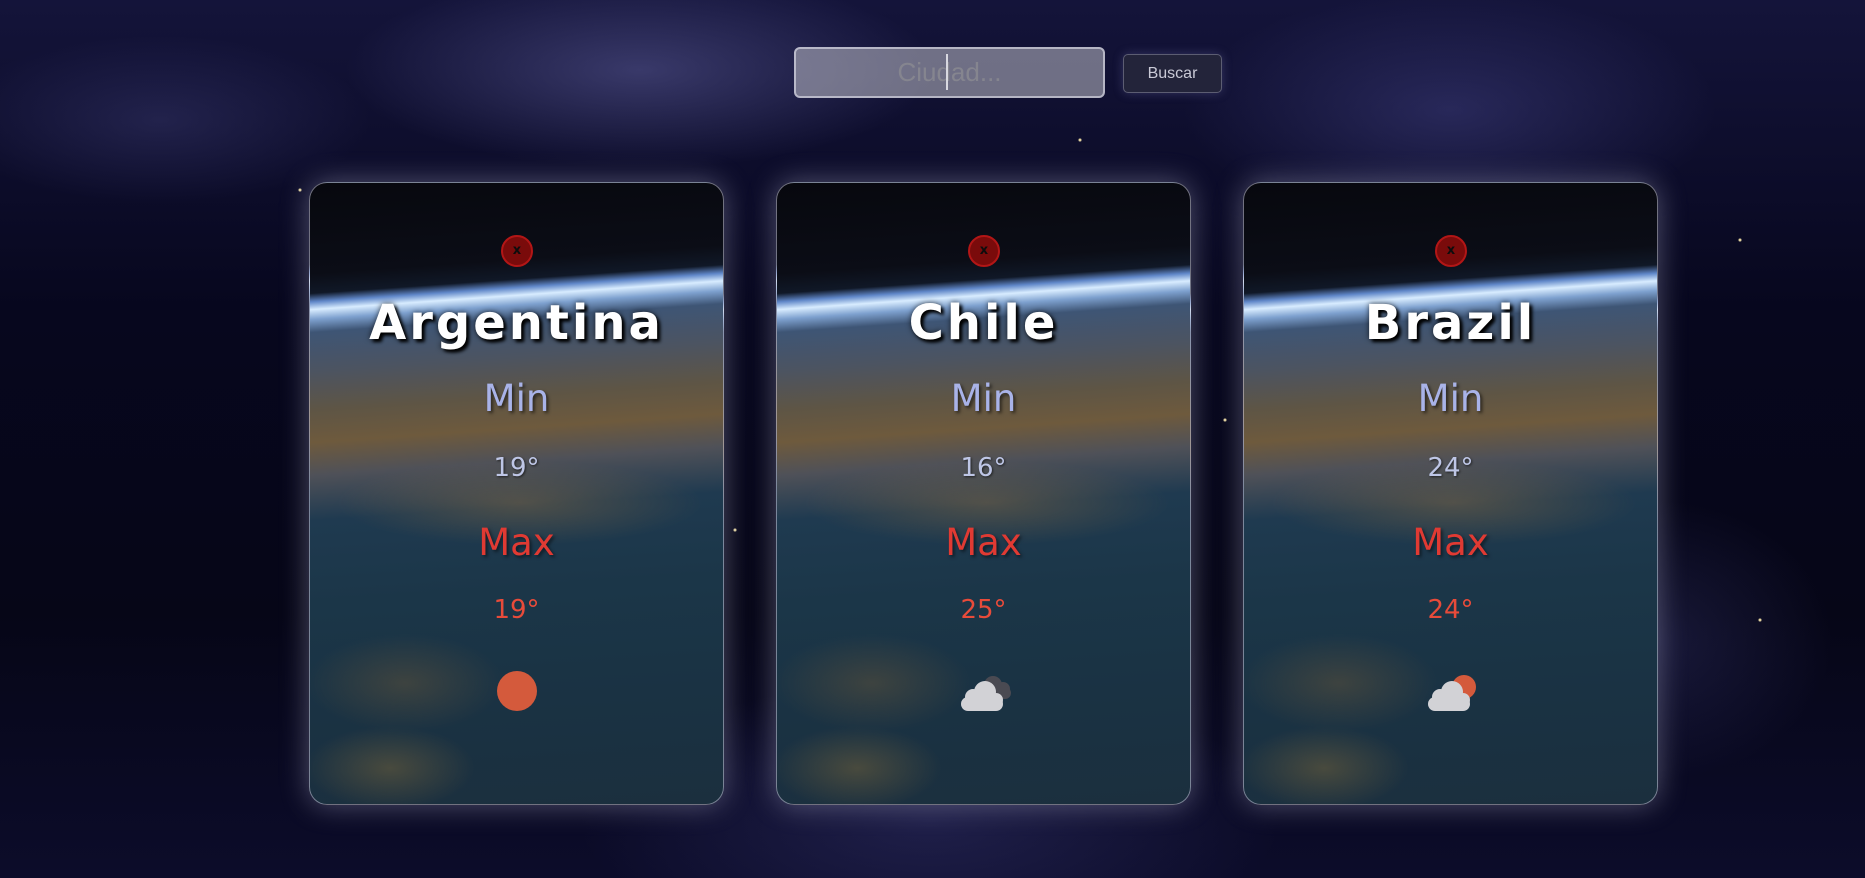 The height and width of the screenshot is (878, 1865). I want to click on clouds-icon, so click(986, 693).